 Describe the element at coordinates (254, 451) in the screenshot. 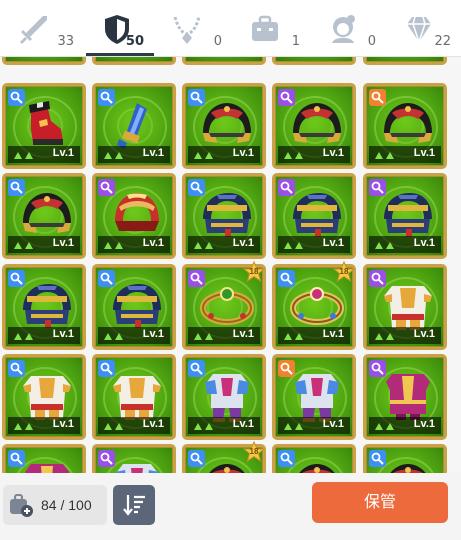

I see `star-badge-text: 18` at that location.